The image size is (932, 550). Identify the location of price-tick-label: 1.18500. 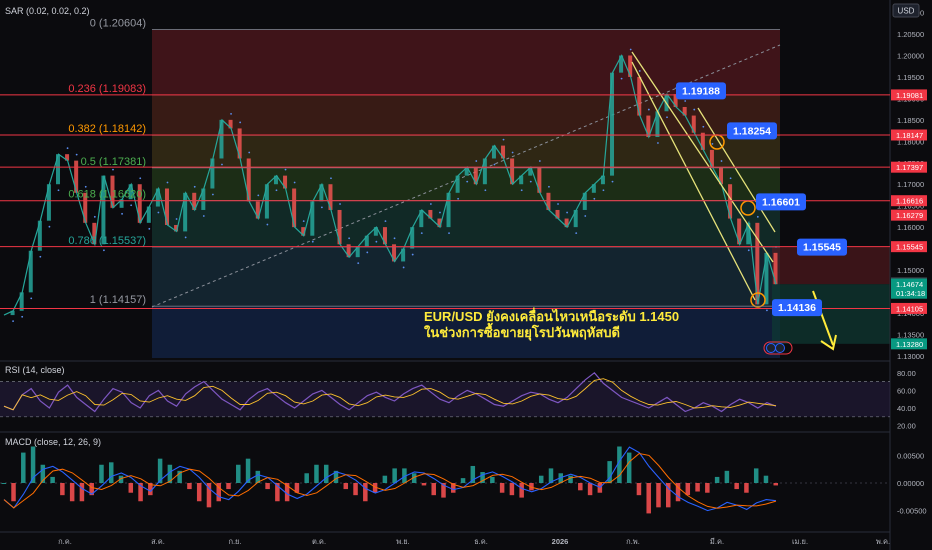
(910, 120).